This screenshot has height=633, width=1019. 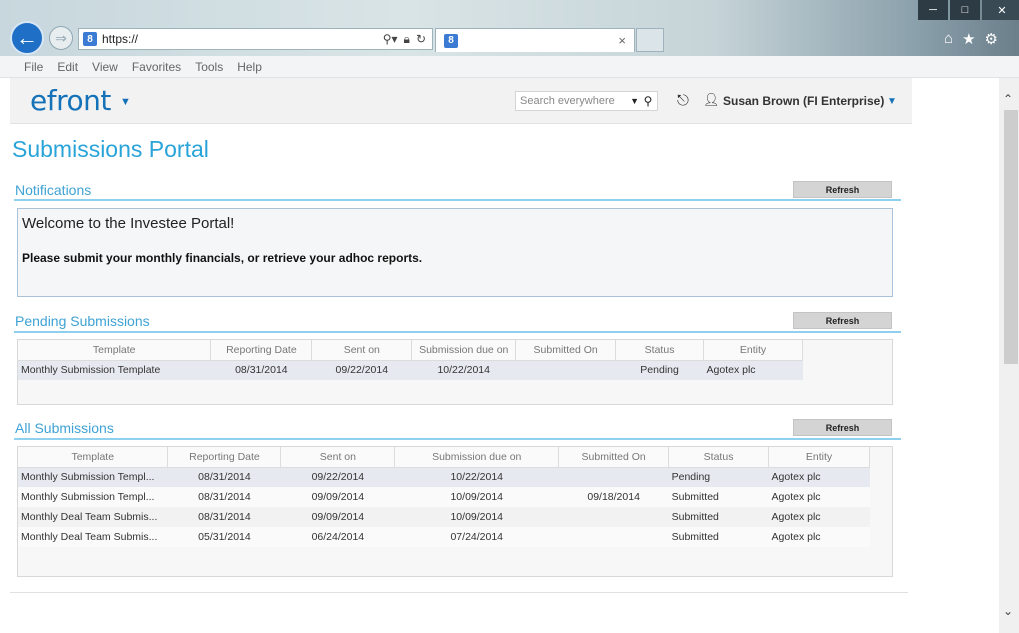 I want to click on page-title: Submissions Portal, so click(x=110, y=149).